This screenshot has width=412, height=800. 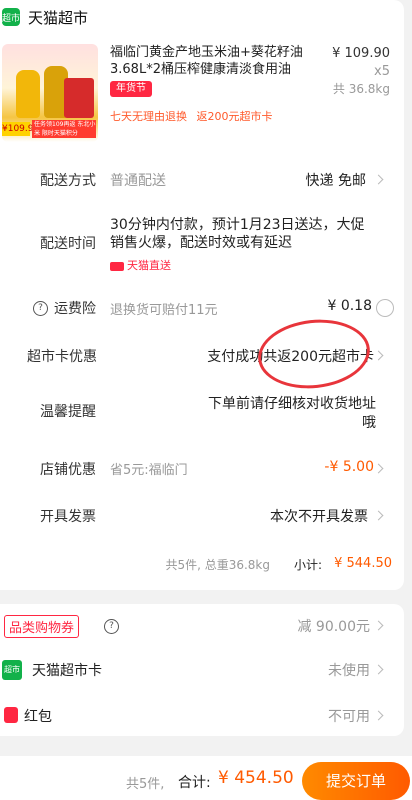 What do you see at coordinates (58, 17) in the screenshot?
I see `store-name: 天猫超市` at bounding box center [58, 17].